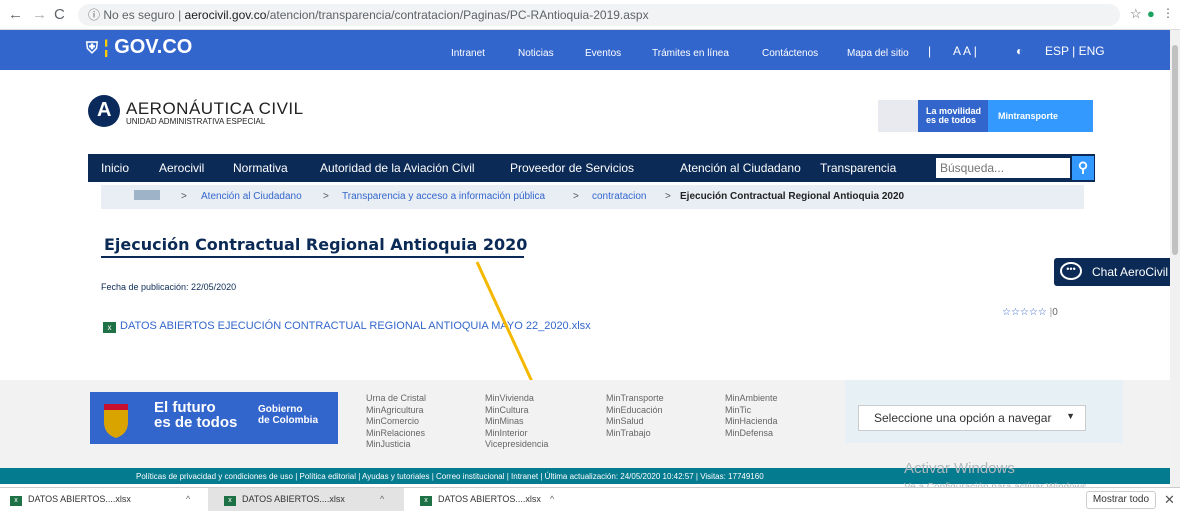 This screenshot has width=1180, height=511. What do you see at coordinates (516, 399) in the screenshot?
I see `footer-link: MinVivienda` at bounding box center [516, 399].